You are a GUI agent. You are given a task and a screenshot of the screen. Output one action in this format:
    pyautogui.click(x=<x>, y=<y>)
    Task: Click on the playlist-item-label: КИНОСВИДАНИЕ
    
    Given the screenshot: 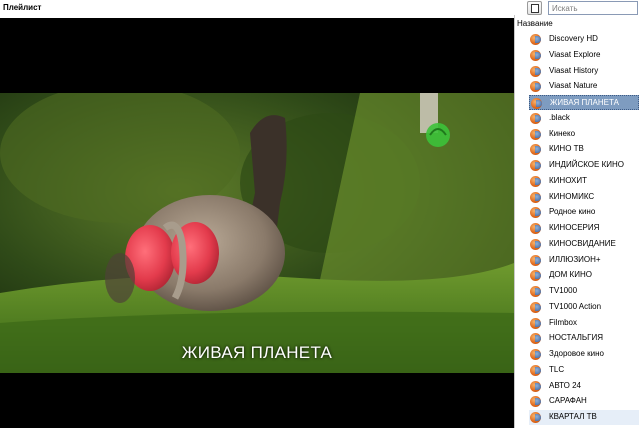 What is the action you would take?
    pyautogui.click(x=582, y=243)
    